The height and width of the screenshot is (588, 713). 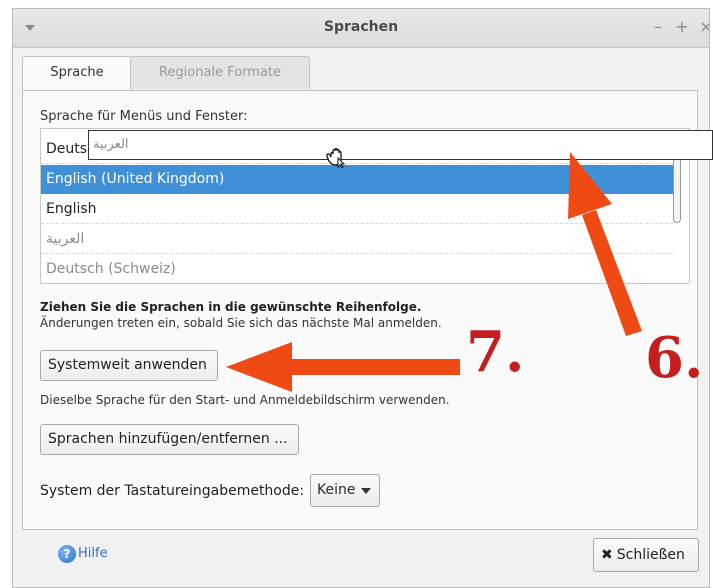 I want to click on input-method-label: System der Tastatureingabemethode:, so click(x=172, y=491).